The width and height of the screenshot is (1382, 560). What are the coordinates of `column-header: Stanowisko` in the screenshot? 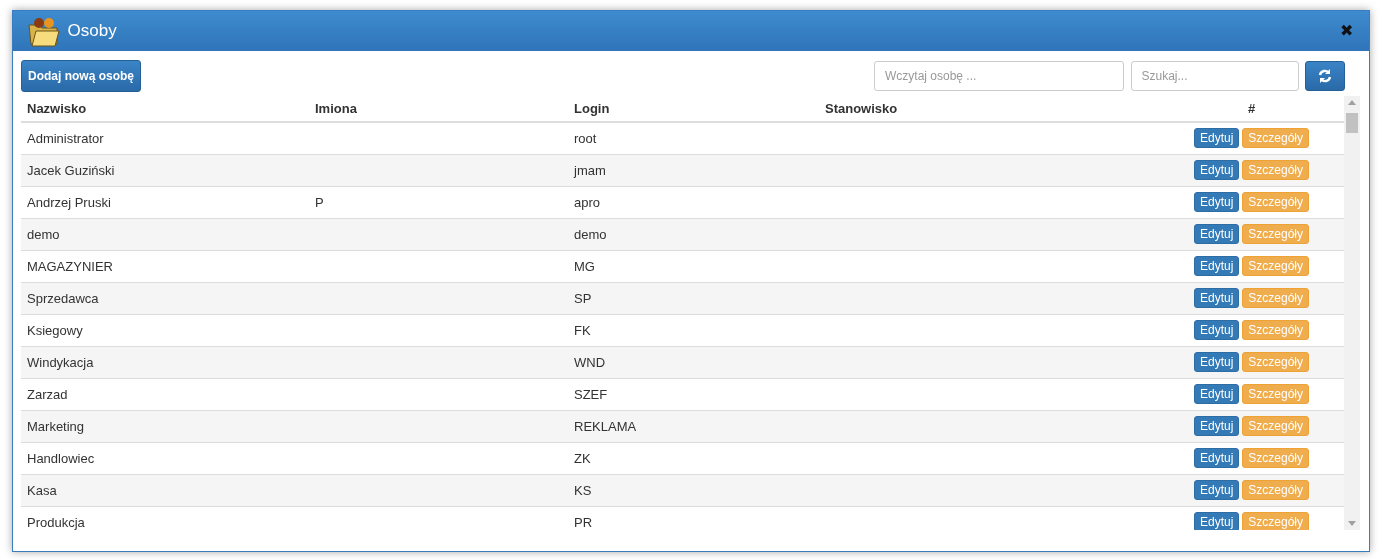 It's located at (861, 108).